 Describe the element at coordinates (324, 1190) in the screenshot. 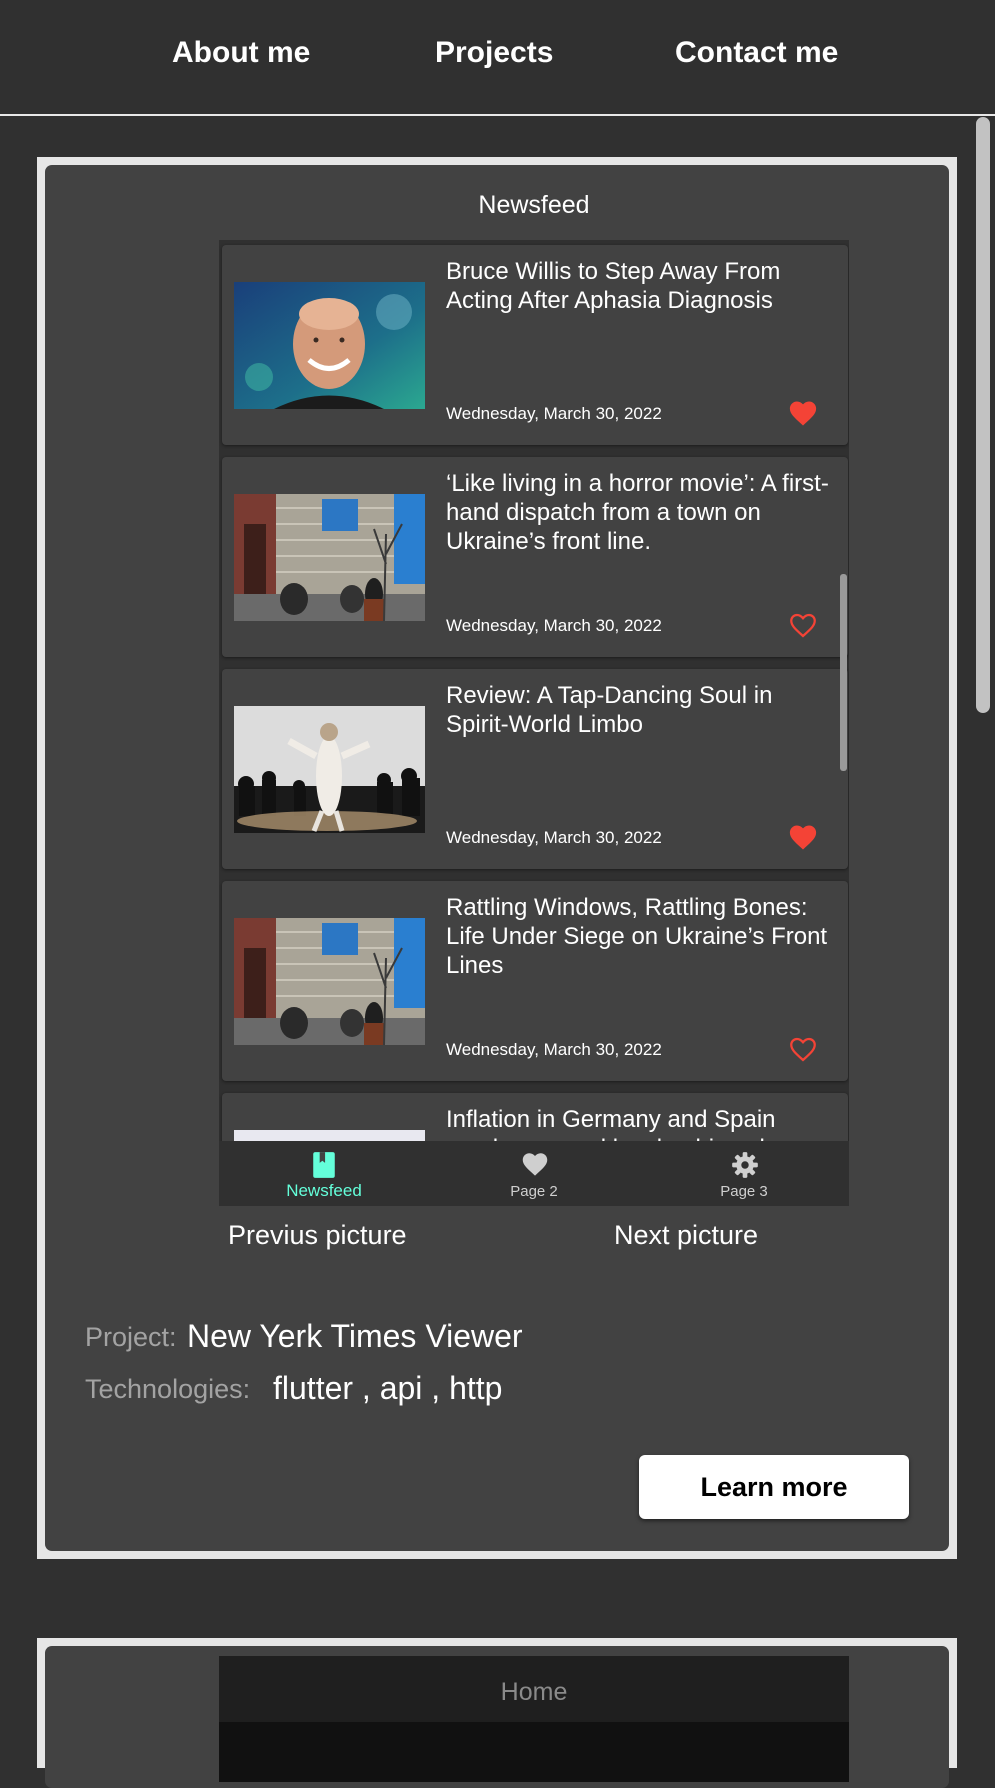

I see `bottom-nav-label: Newsfeed` at that location.